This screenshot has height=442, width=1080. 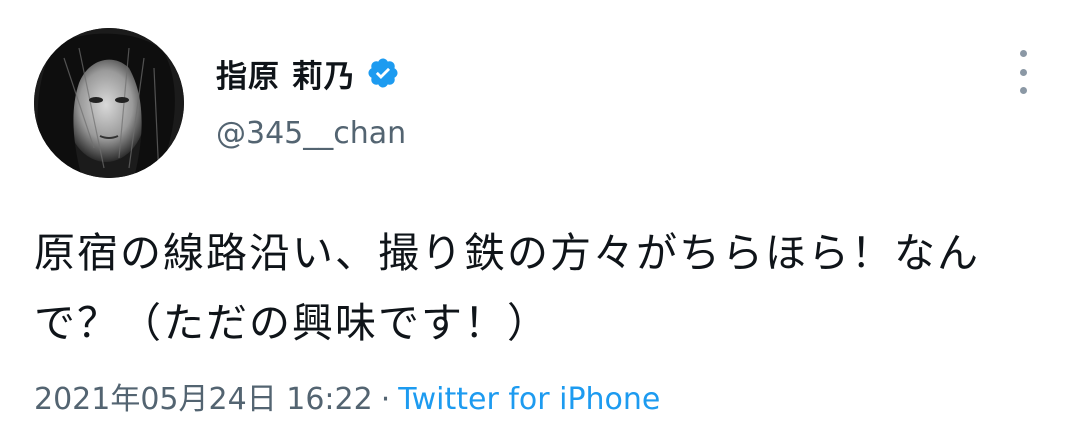 I want to click on avatar-image, so click(x=109, y=103).